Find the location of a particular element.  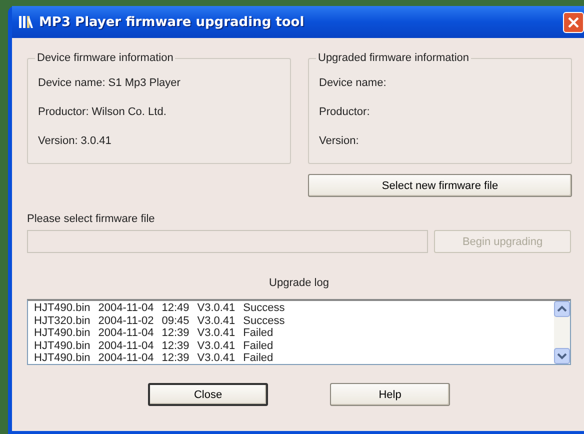

log-title: Upgrade log is located at coordinates (299, 283).